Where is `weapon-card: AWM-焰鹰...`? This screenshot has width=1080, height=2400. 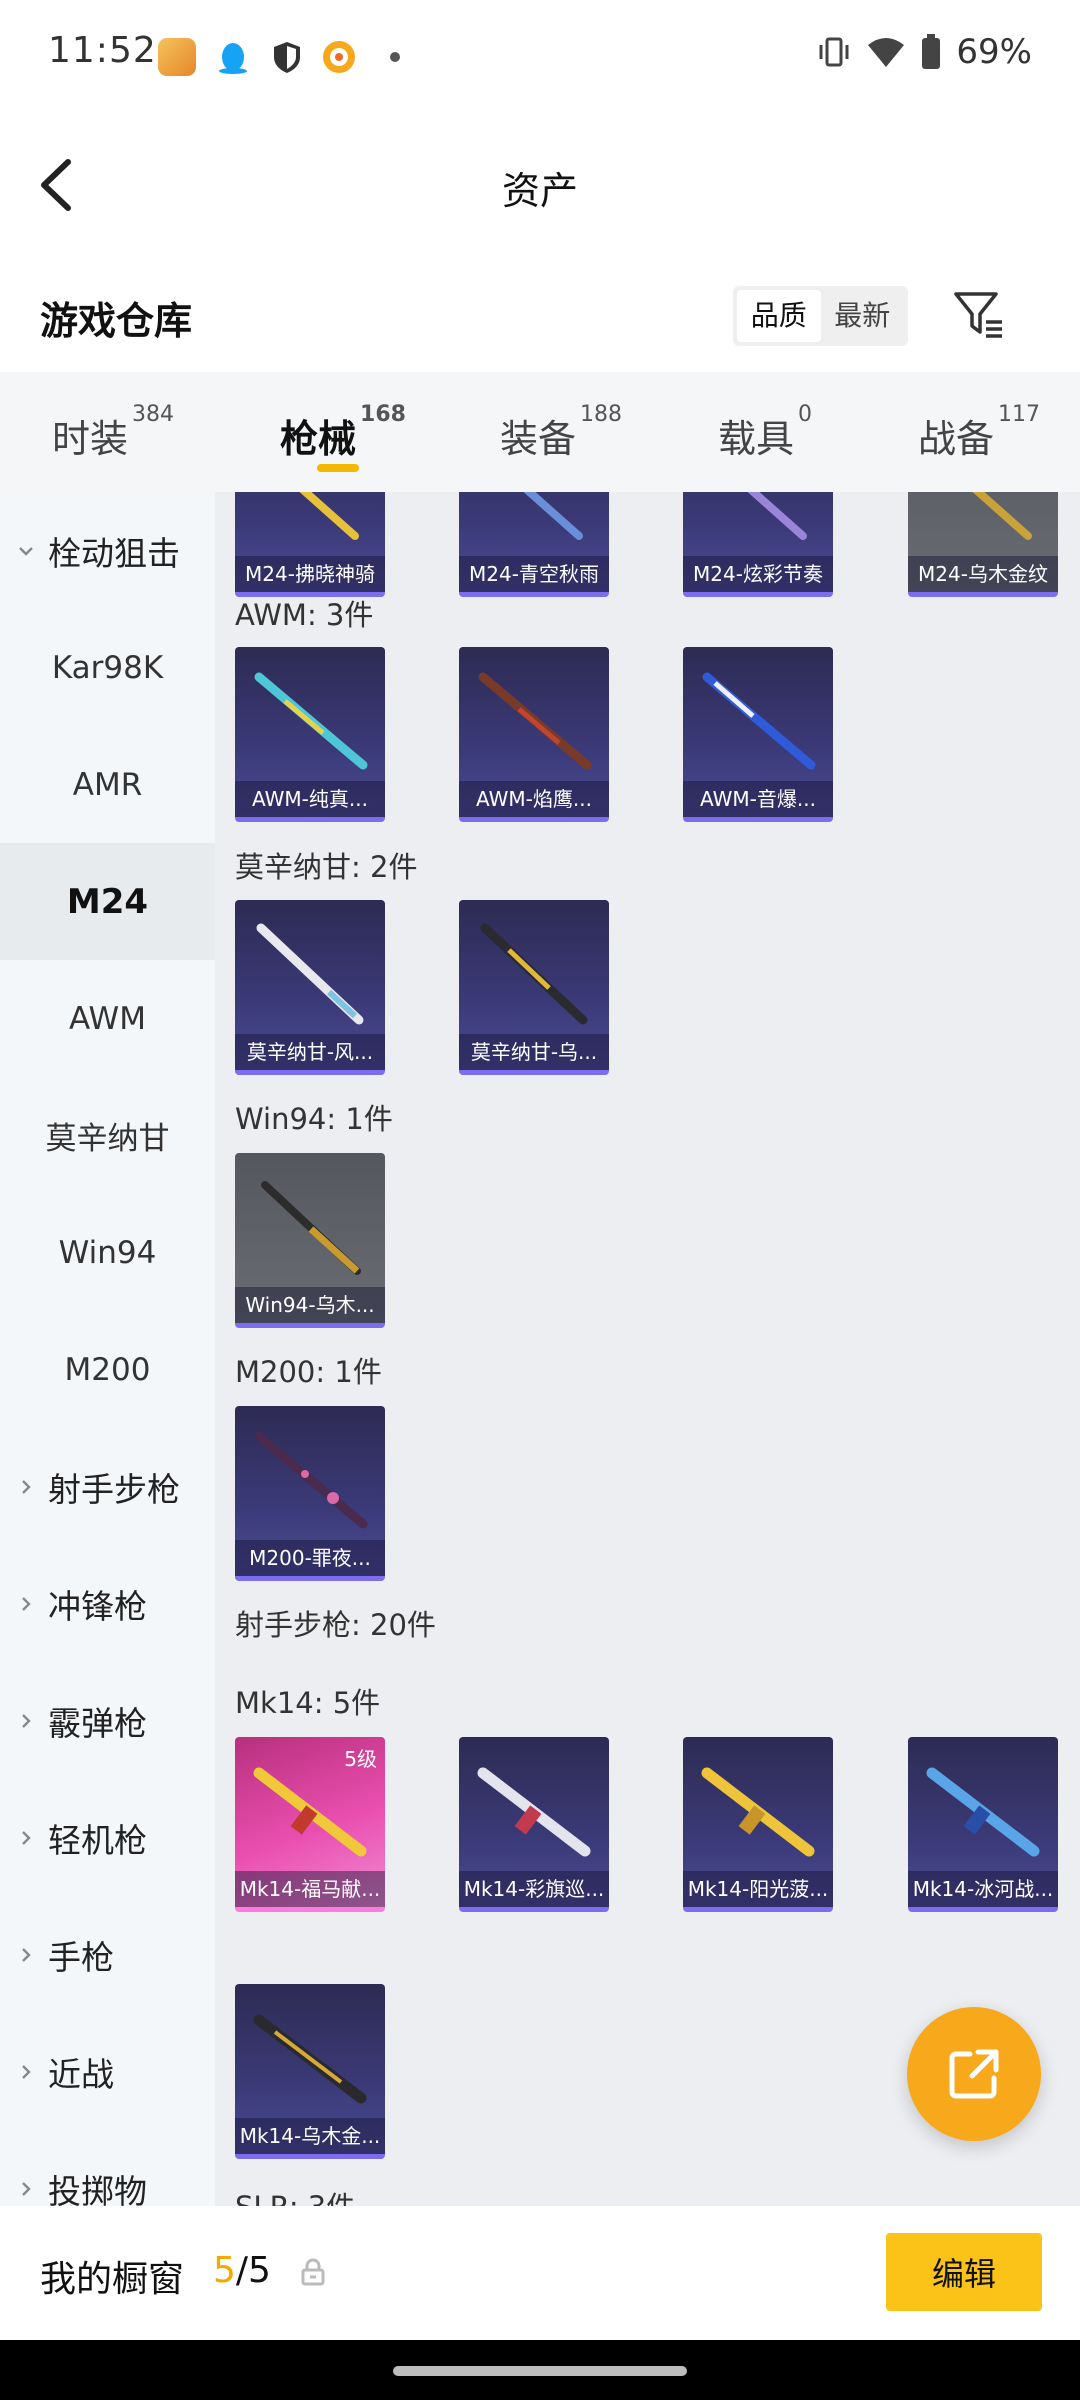 weapon-card: AWM-焰鹰... is located at coordinates (534, 734).